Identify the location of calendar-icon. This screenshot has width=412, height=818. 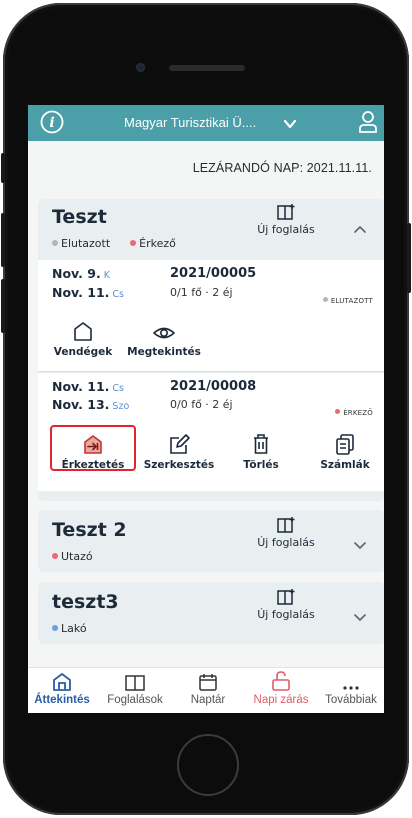
(208, 680).